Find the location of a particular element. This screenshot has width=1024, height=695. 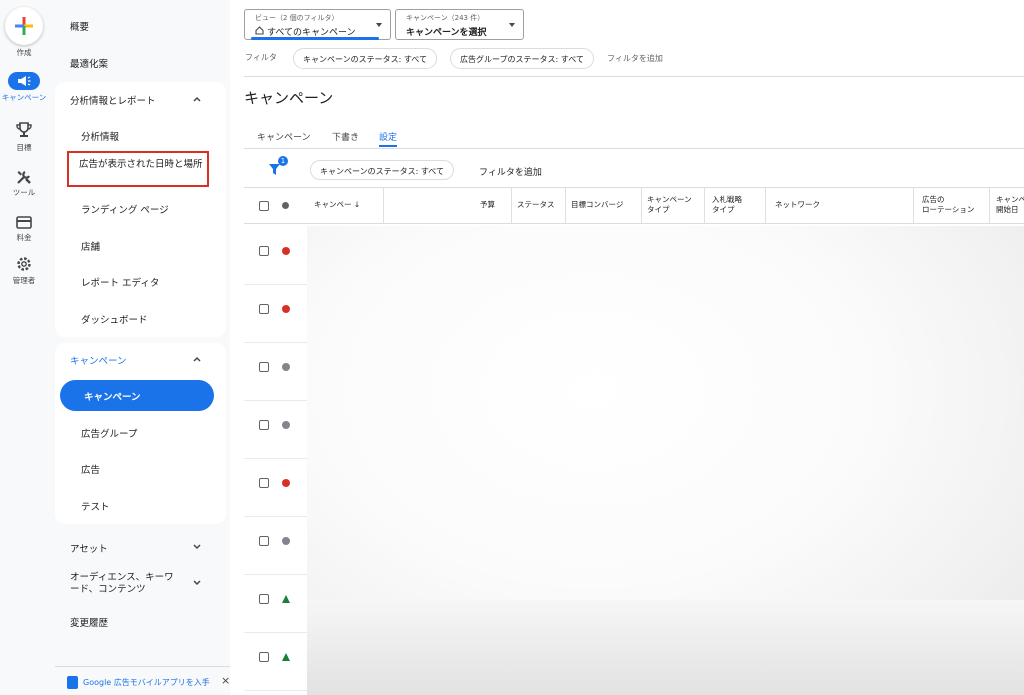

sidebar-item-experiments: テスト is located at coordinates (95, 506).